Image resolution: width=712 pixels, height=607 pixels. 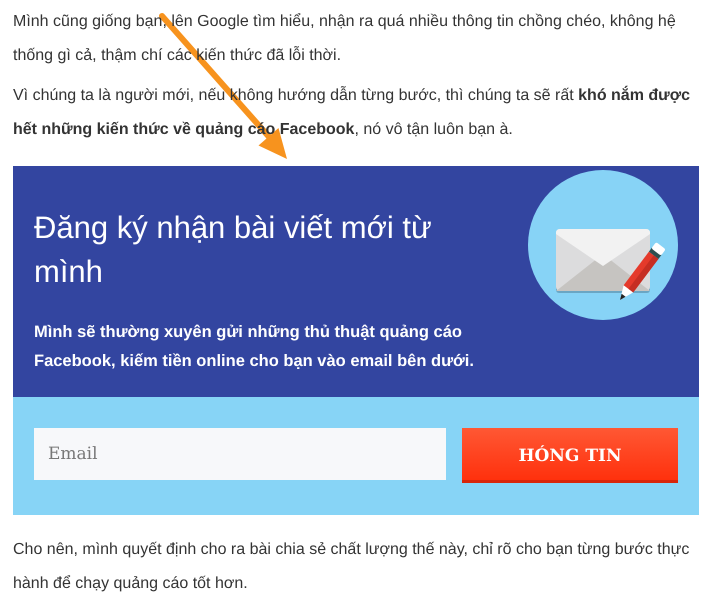 I want to click on signup-title: Đăng ký nhận bài viết mới từ mình, so click(x=233, y=250).